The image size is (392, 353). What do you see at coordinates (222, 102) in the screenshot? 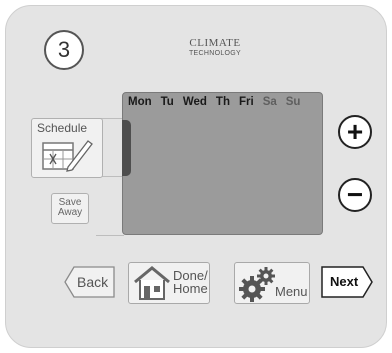
I see `day-label-th: Th` at bounding box center [222, 102].